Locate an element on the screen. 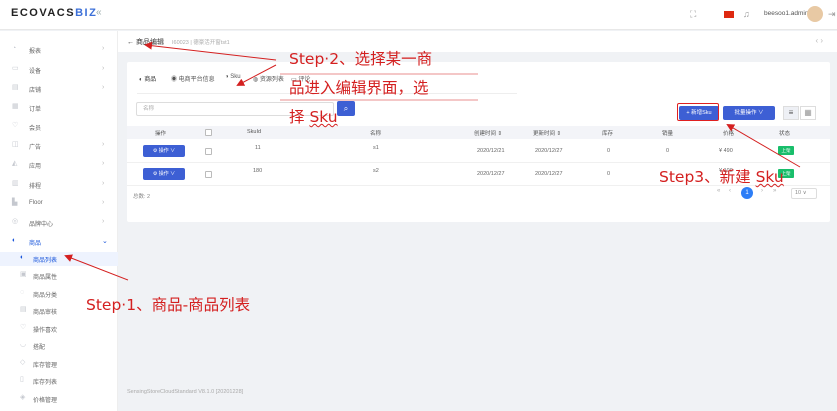  cell-price: ¥ 490 is located at coordinates (726, 151).